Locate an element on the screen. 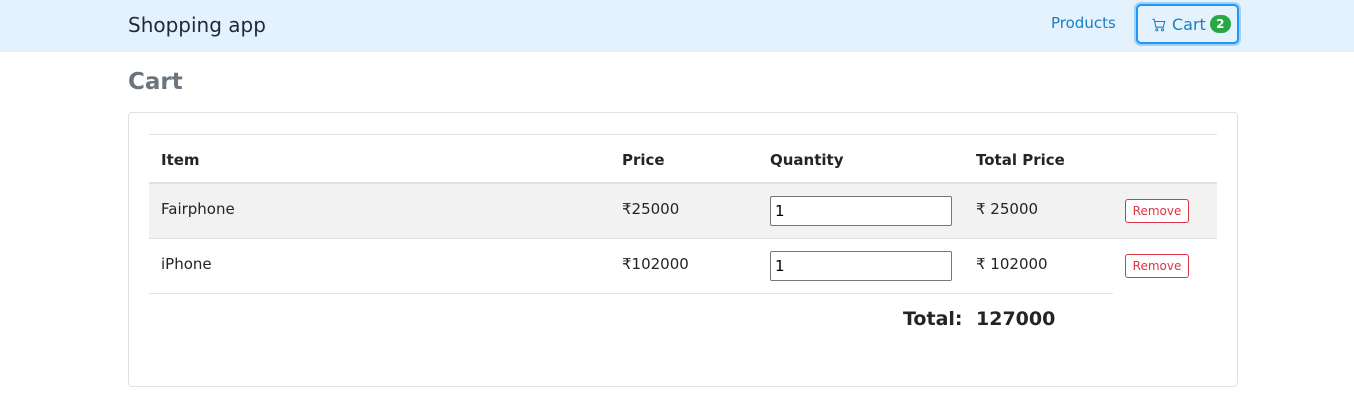 Image resolution: width=1354 pixels, height=407 pixels. item-price: ₹25000 is located at coordinates (651, 209).